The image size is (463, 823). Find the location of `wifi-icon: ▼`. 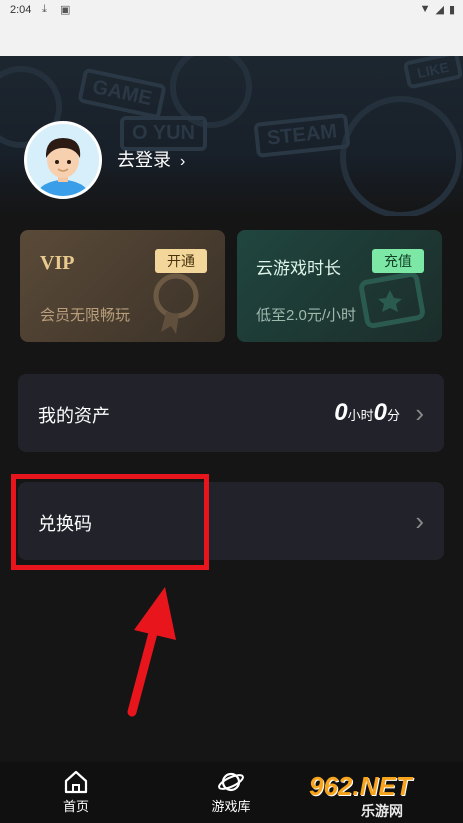

wifi-icon: ▼ is located at coordinates (425, 9).